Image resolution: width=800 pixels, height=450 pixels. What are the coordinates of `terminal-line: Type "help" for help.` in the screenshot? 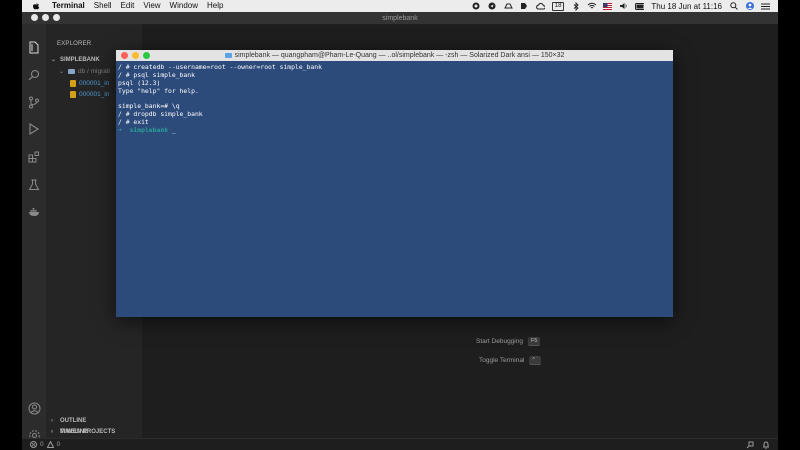 It's located at (158, 90).